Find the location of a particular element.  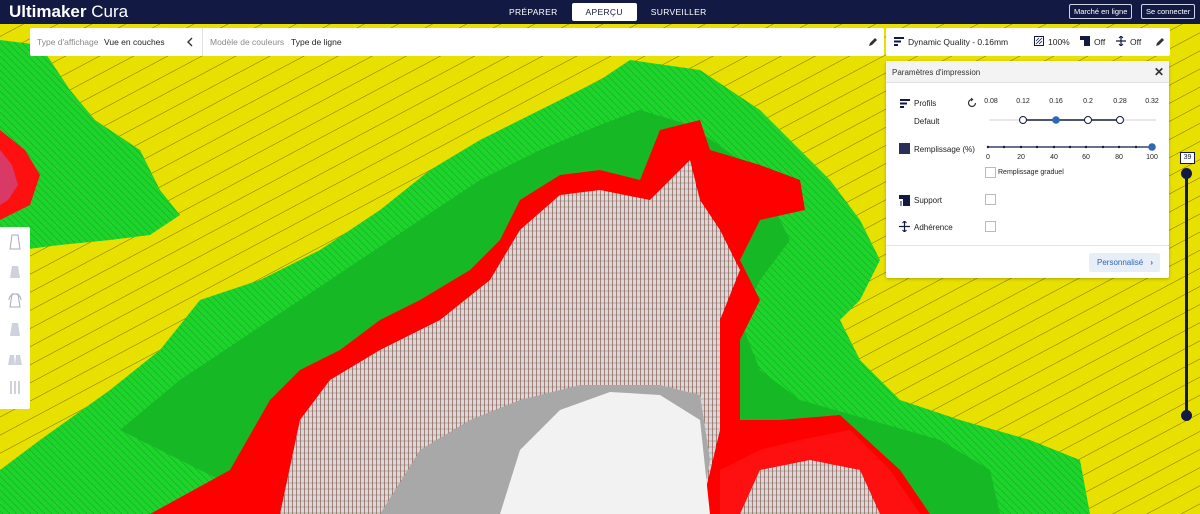

color-scheme-dropdown: Type de ligne is located at coordinates (316, 42).